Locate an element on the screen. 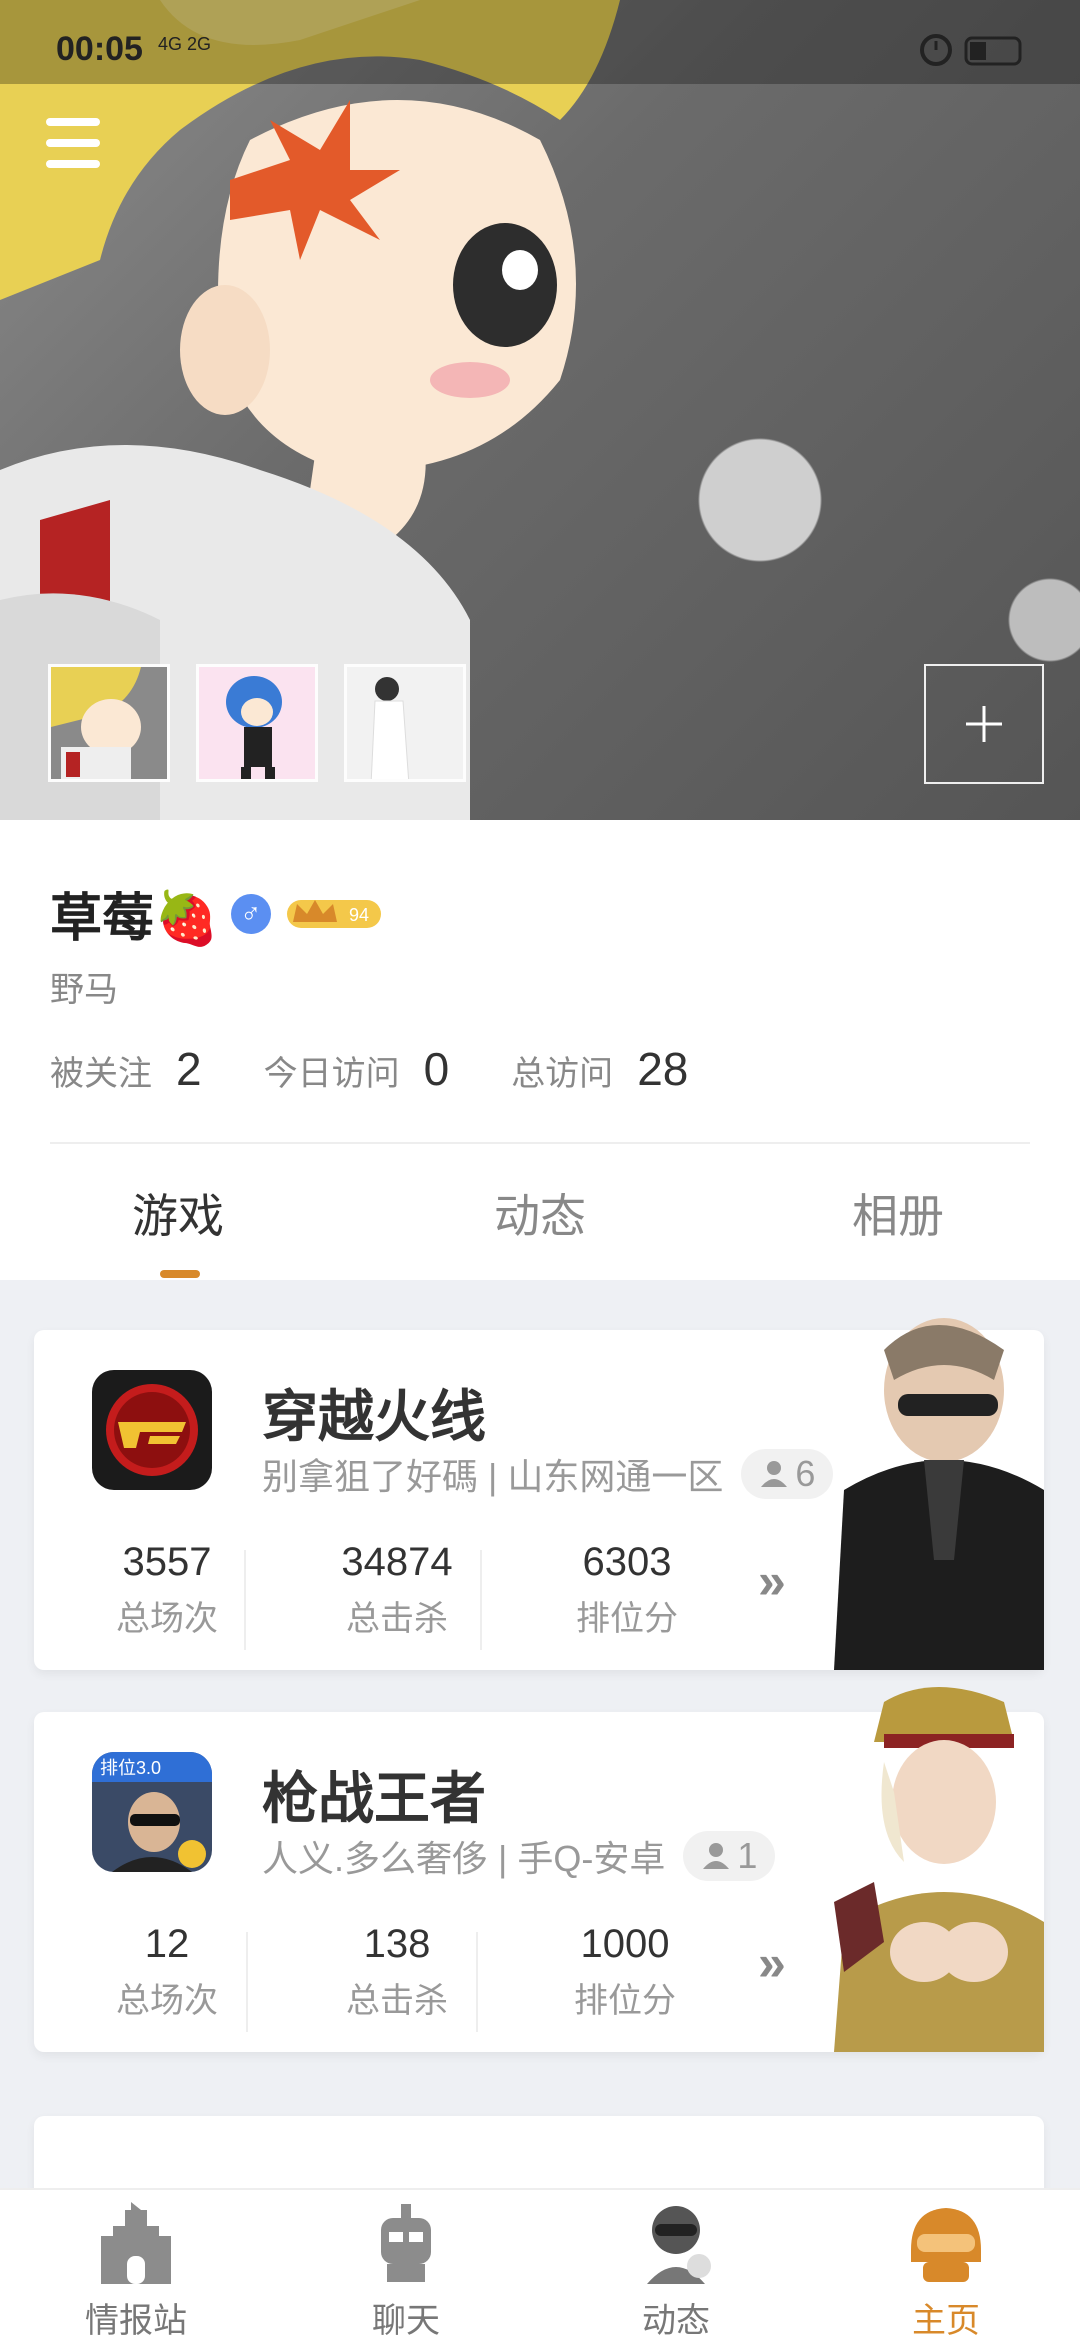 The height and width of the screenshot is (2342, 1080). friends-pill: 6 is located at coordinates (787, 1474).